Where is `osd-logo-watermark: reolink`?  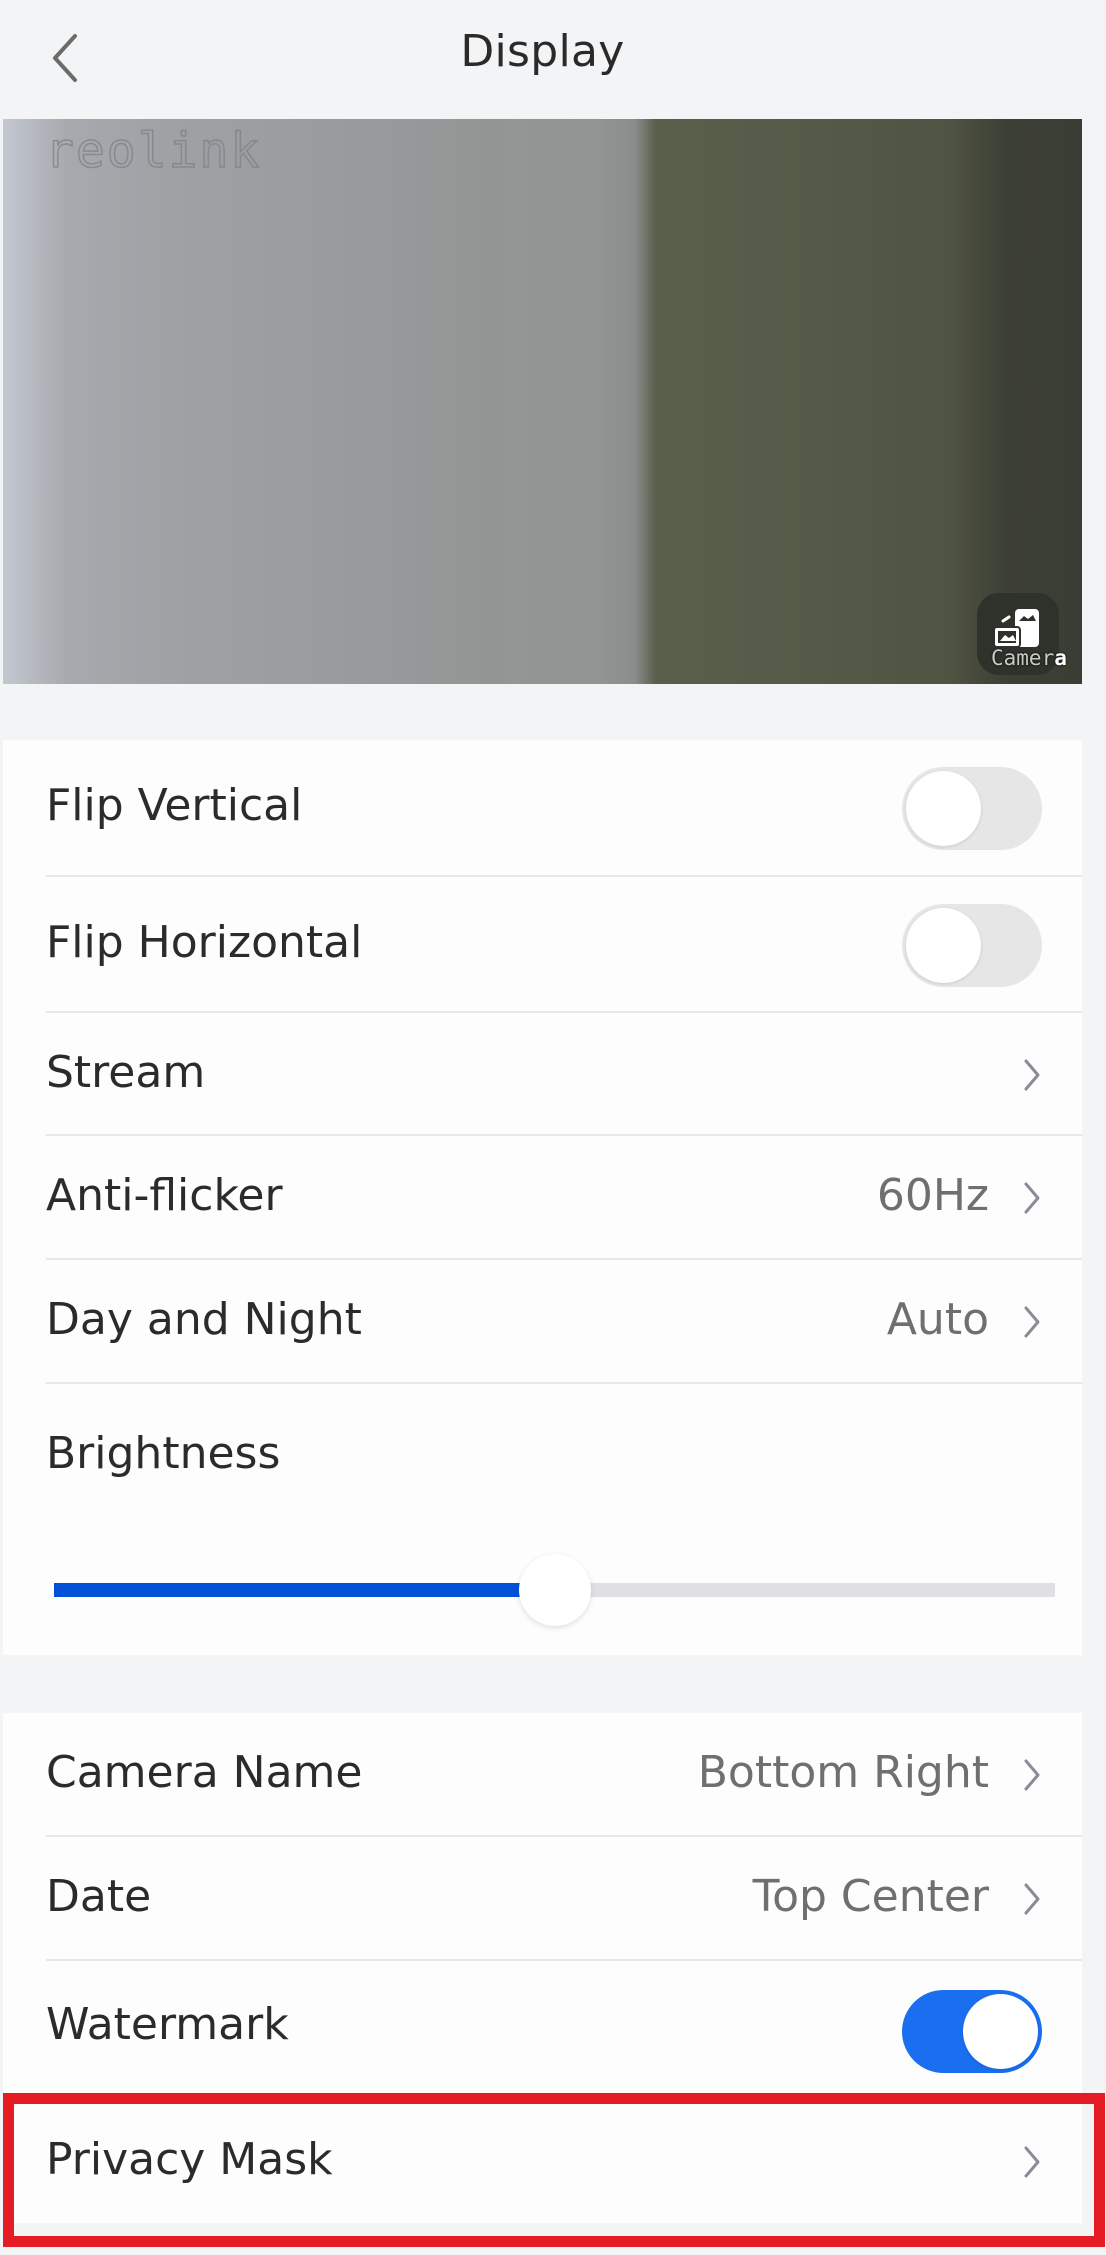 osd-logo-watermark: reolink is located at coordinates (153, 151).